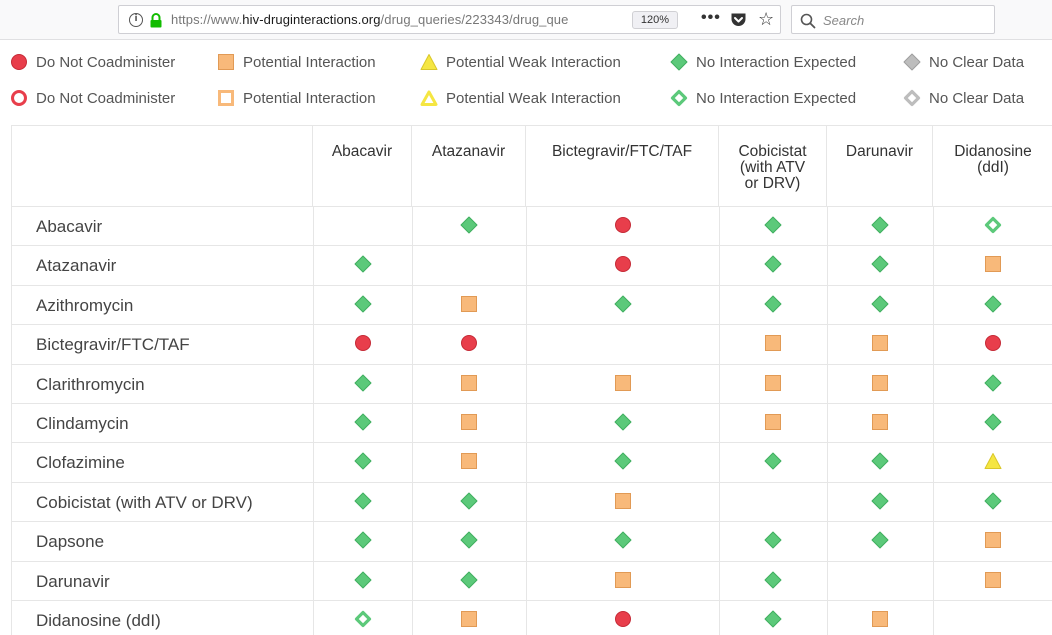 The image size is (1052, 635). What do you see at coordinates (84, 306) in the screenshot?
I see `row-label: Azithromycin` at bounding box center [84, 306].